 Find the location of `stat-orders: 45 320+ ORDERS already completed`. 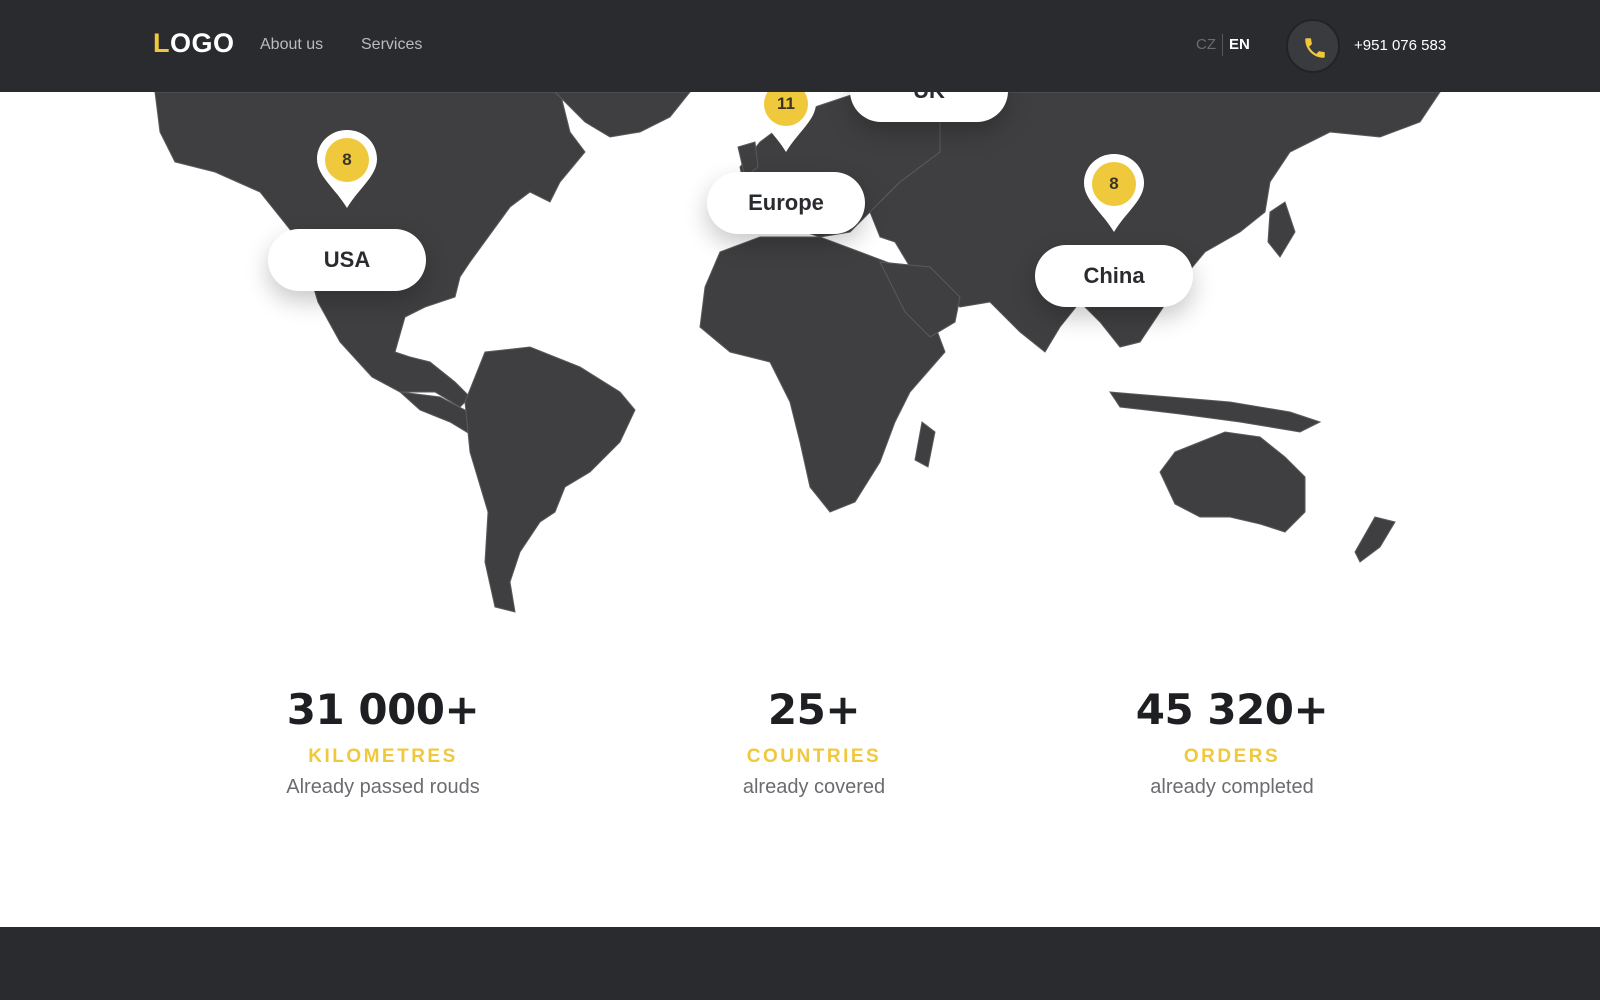

stat-orders: 45 320+ ORDERS already completed is located at coordinates (1232, 741).